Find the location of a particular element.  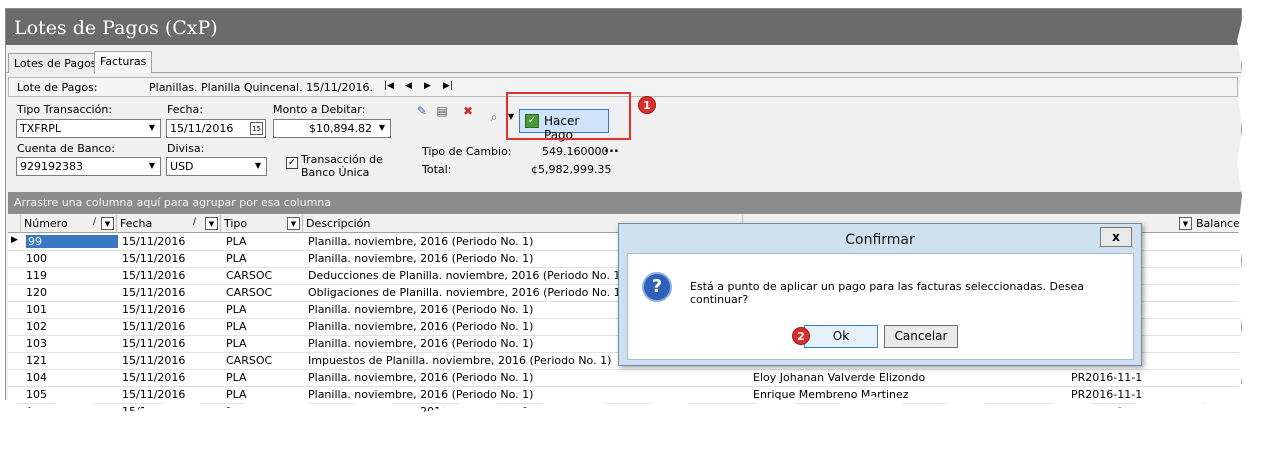

cell-numero: 102 is located at coordinates (36, 326).